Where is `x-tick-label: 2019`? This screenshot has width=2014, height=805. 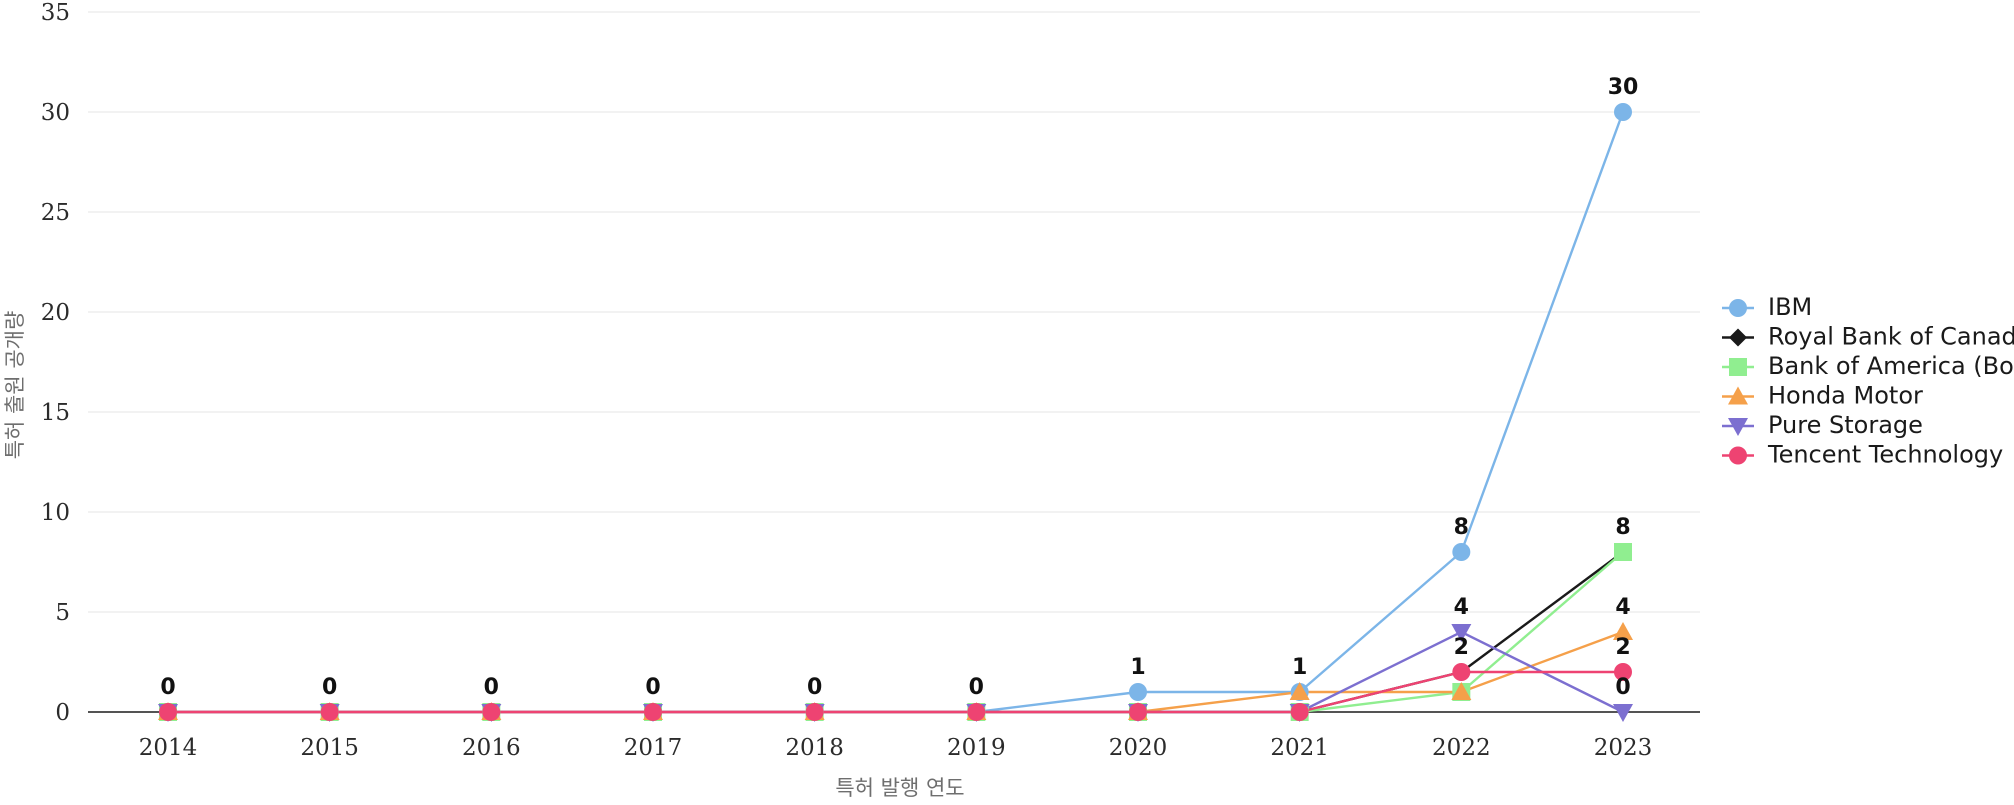
x-tick-label: 2019 is located at coordinates (976, 748).